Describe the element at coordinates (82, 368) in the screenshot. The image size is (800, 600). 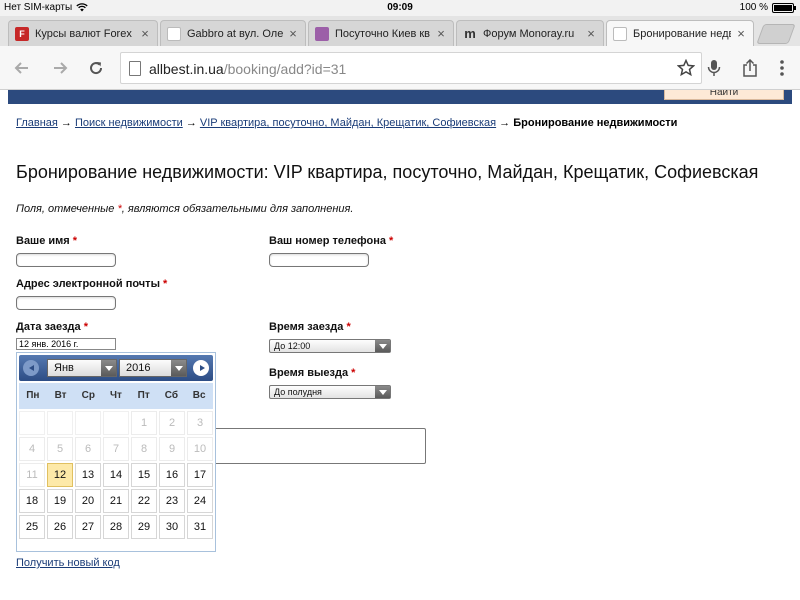
I see `month-select: Янв` at that location.